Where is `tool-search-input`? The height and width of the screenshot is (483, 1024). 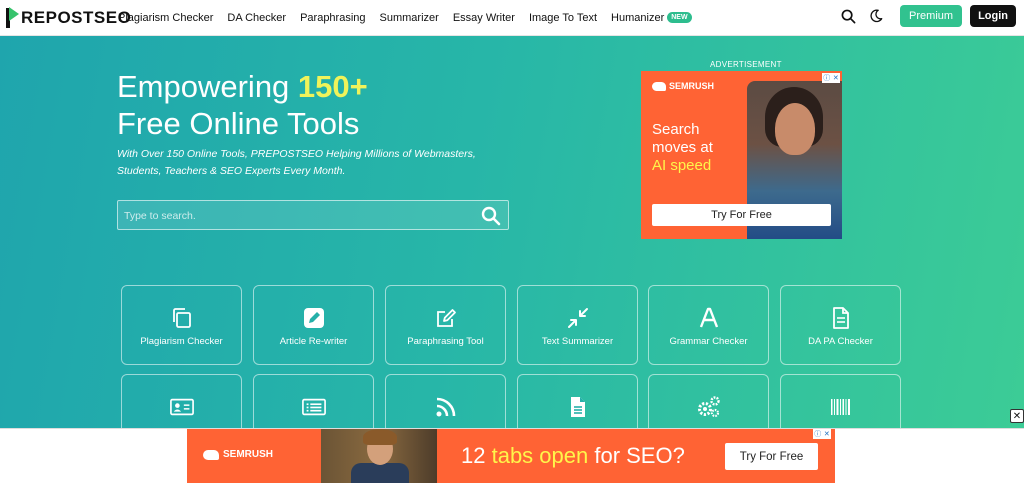 tool-search-input is located at coordinates (299, 216).